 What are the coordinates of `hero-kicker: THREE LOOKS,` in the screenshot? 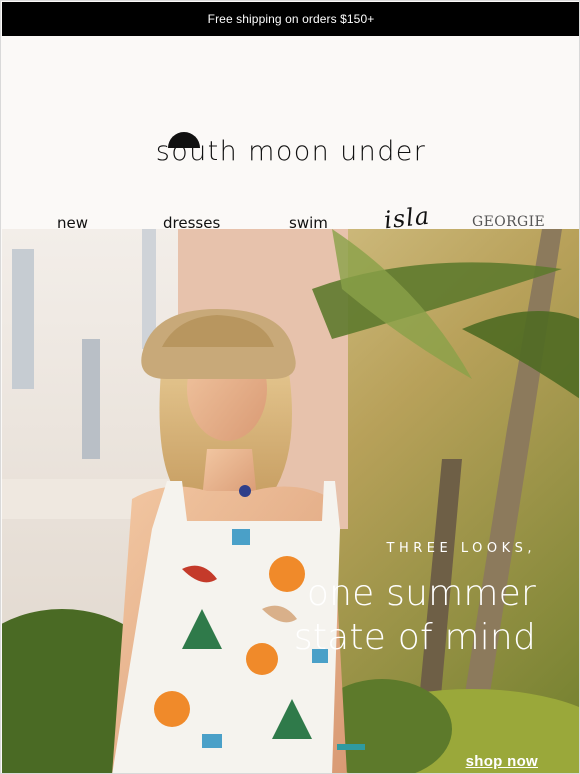 It's located at (461, 548).